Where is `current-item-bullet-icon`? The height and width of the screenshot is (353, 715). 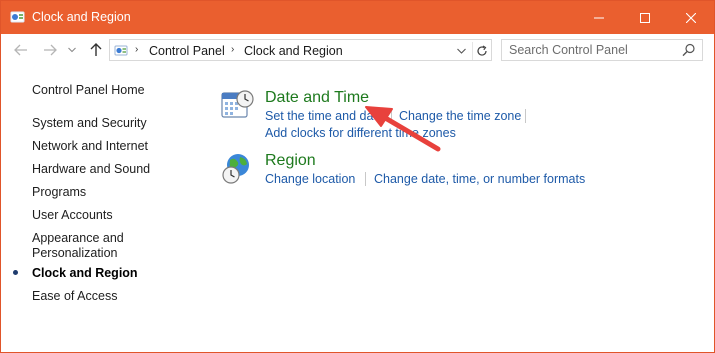
current-item-bullet-icon is located at coordinates (15, 272).